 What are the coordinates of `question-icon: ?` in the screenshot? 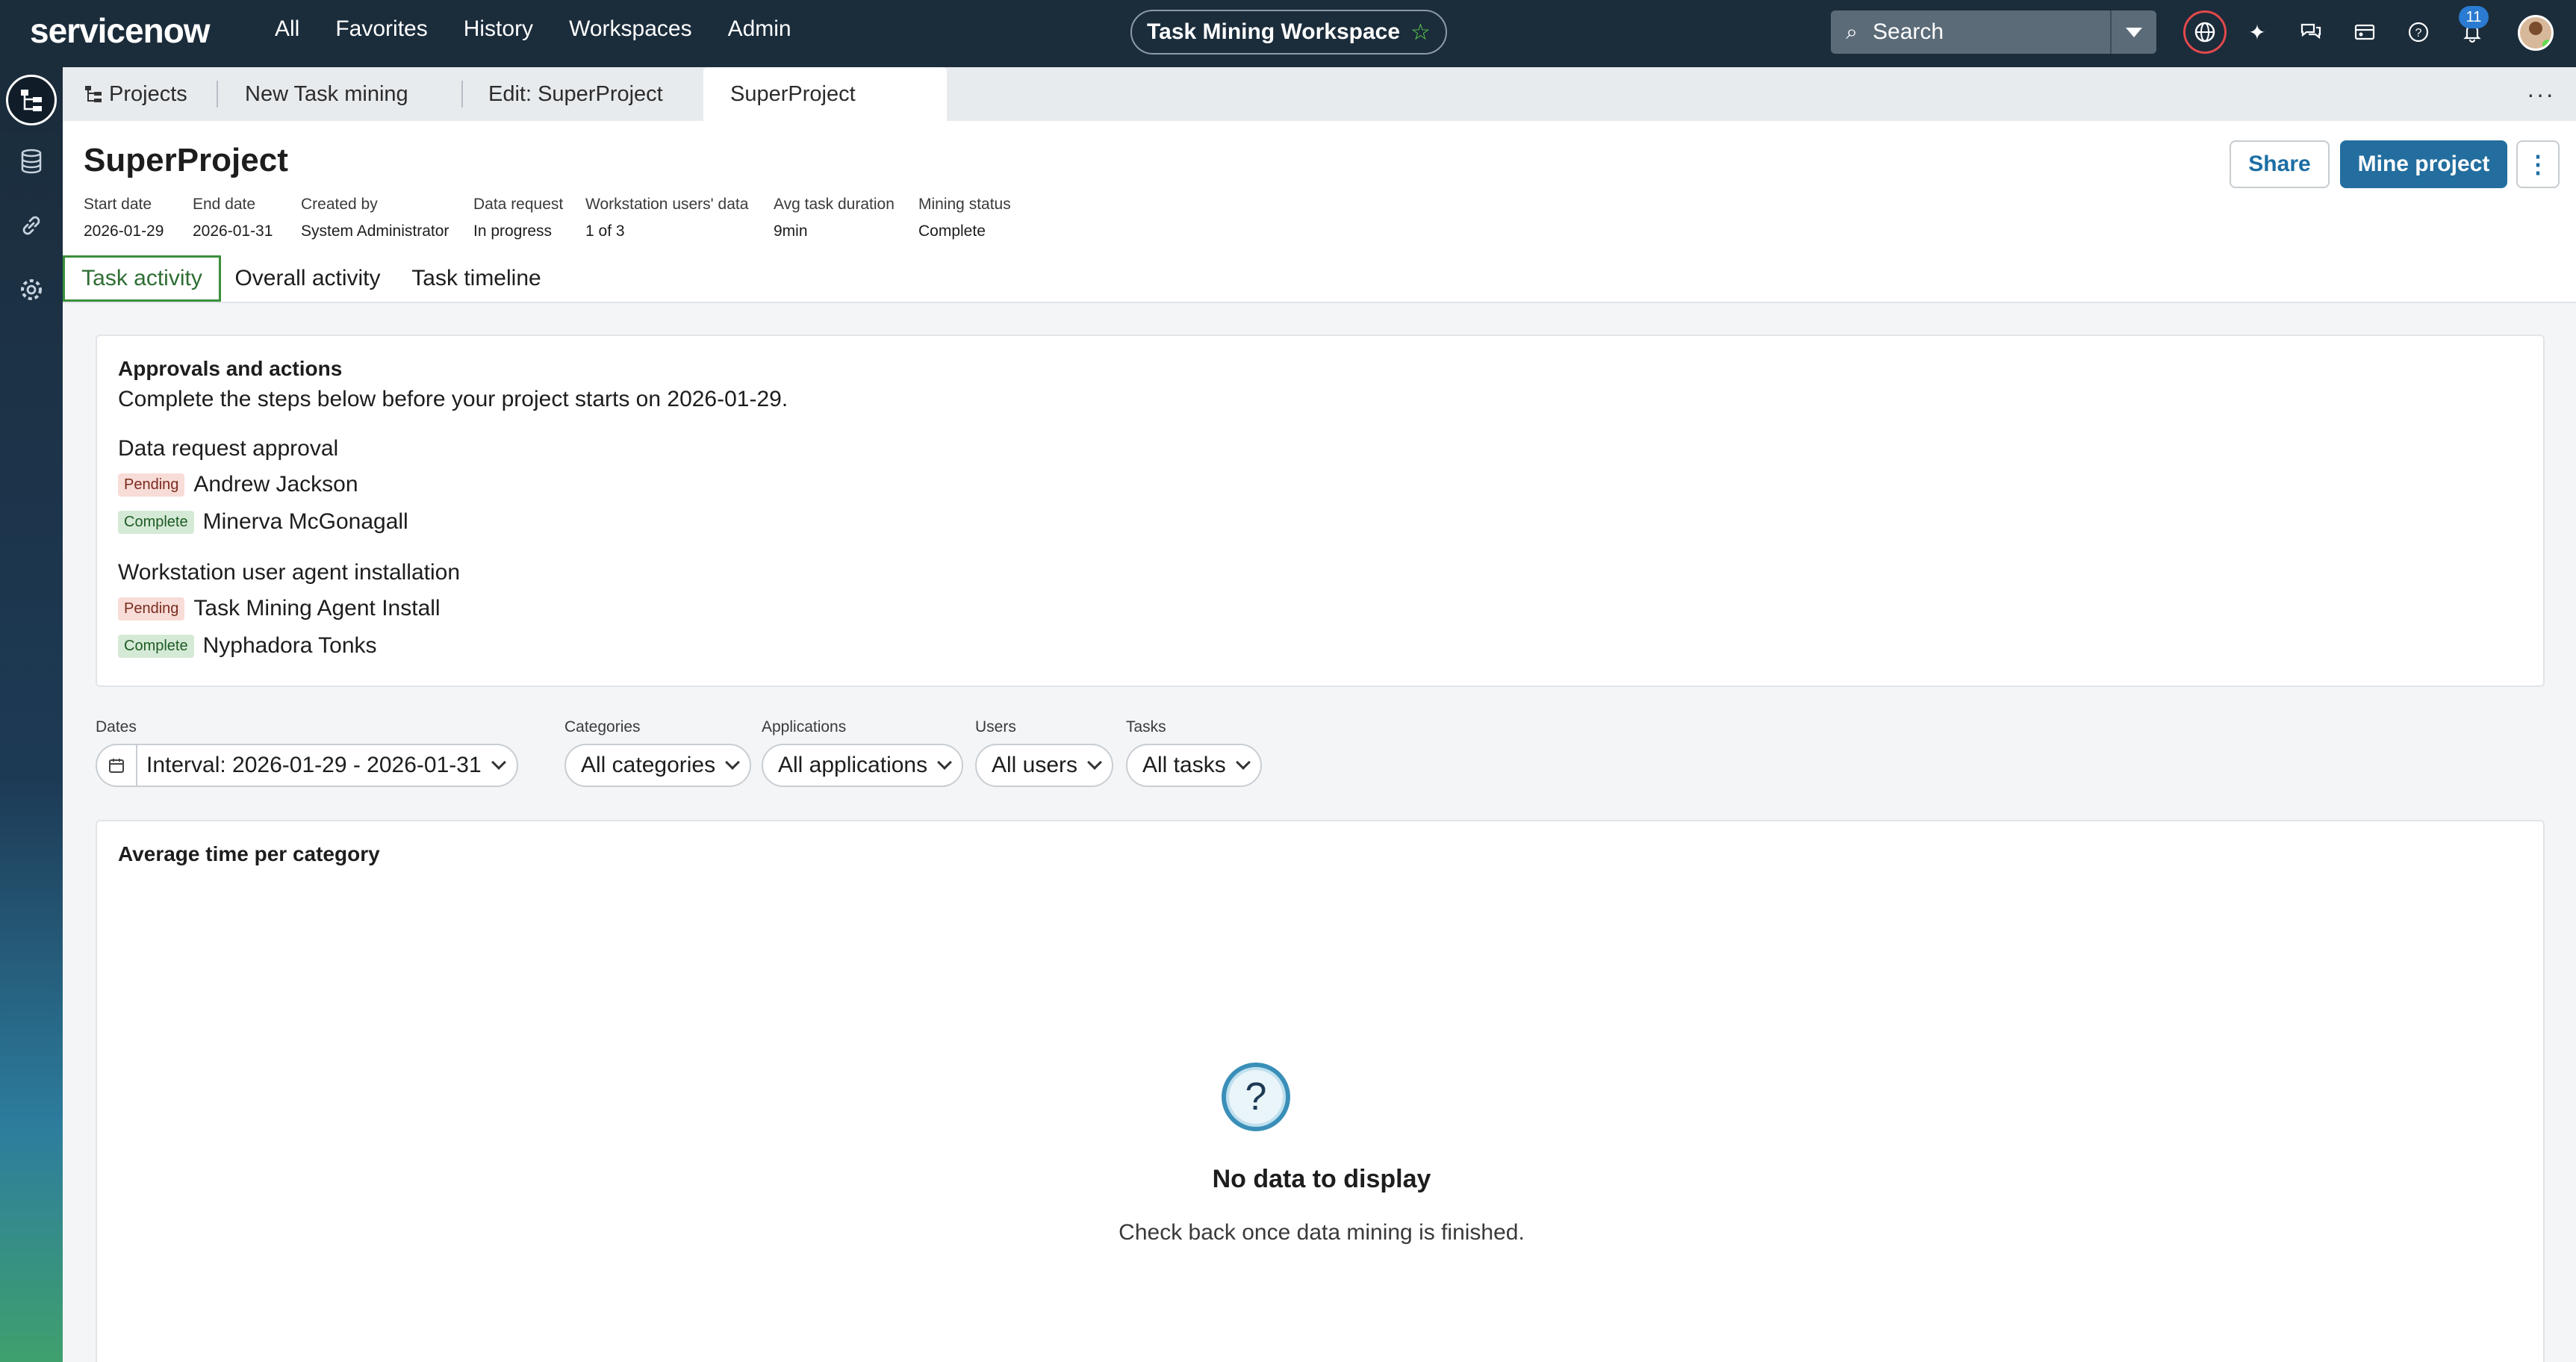 It's located at (1256, 1097).